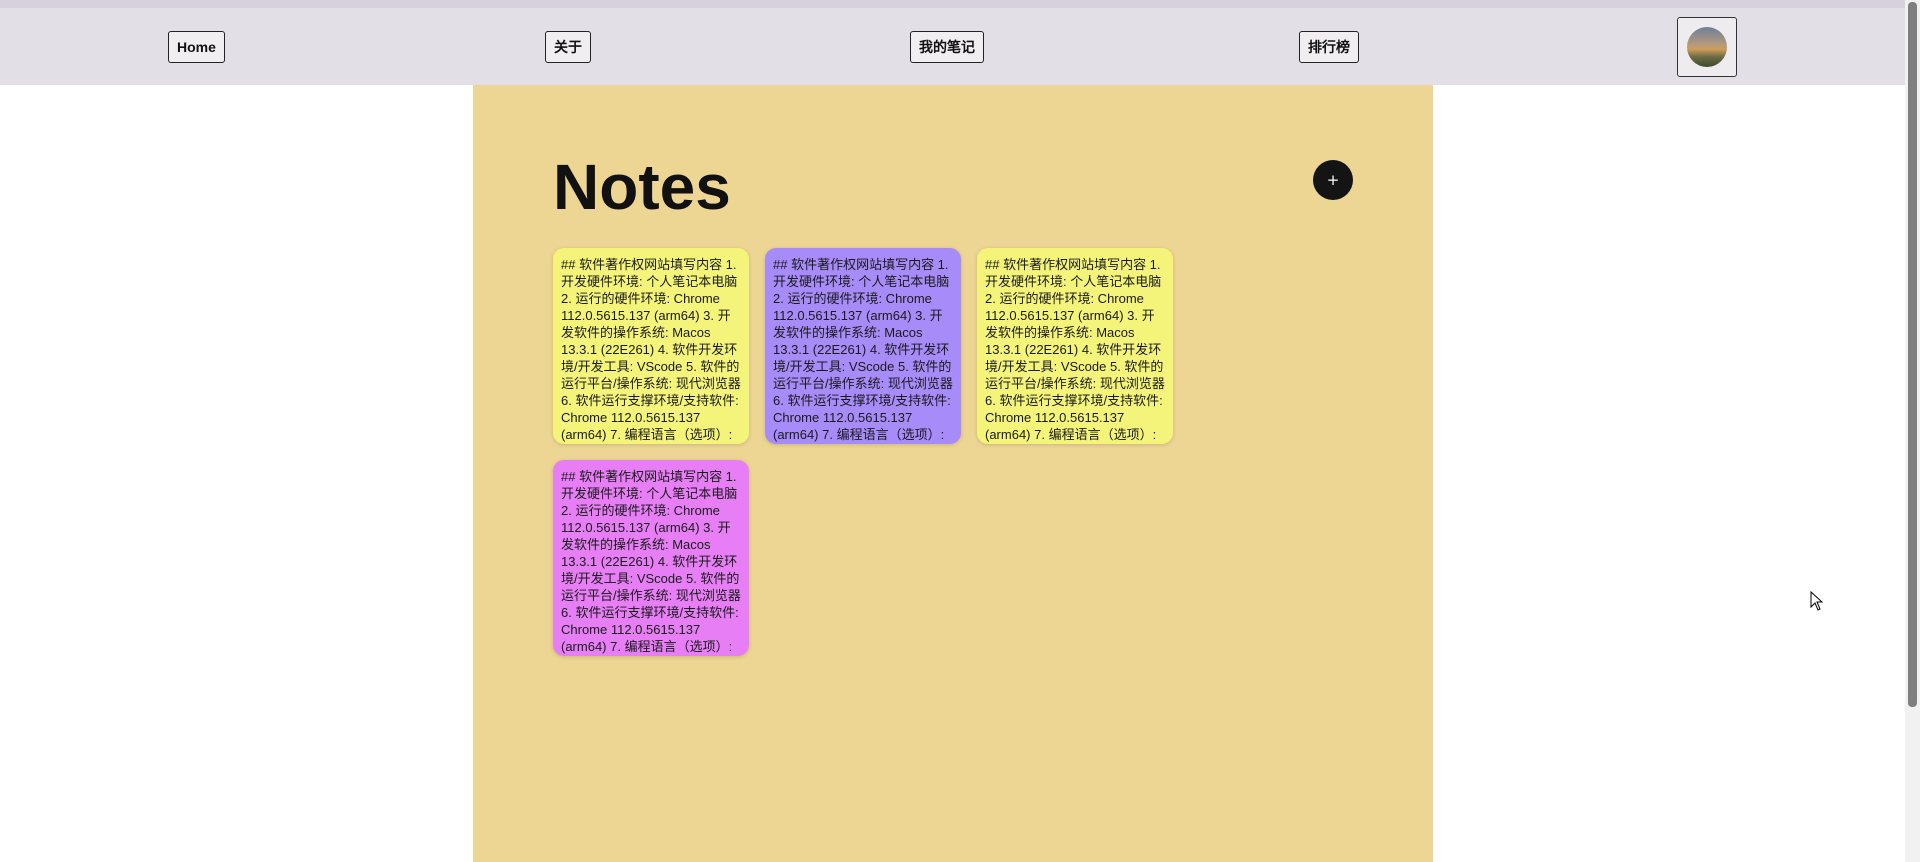 The image size is (1920, 862). I want to click on user-avatar-button, so click(1707, 47).